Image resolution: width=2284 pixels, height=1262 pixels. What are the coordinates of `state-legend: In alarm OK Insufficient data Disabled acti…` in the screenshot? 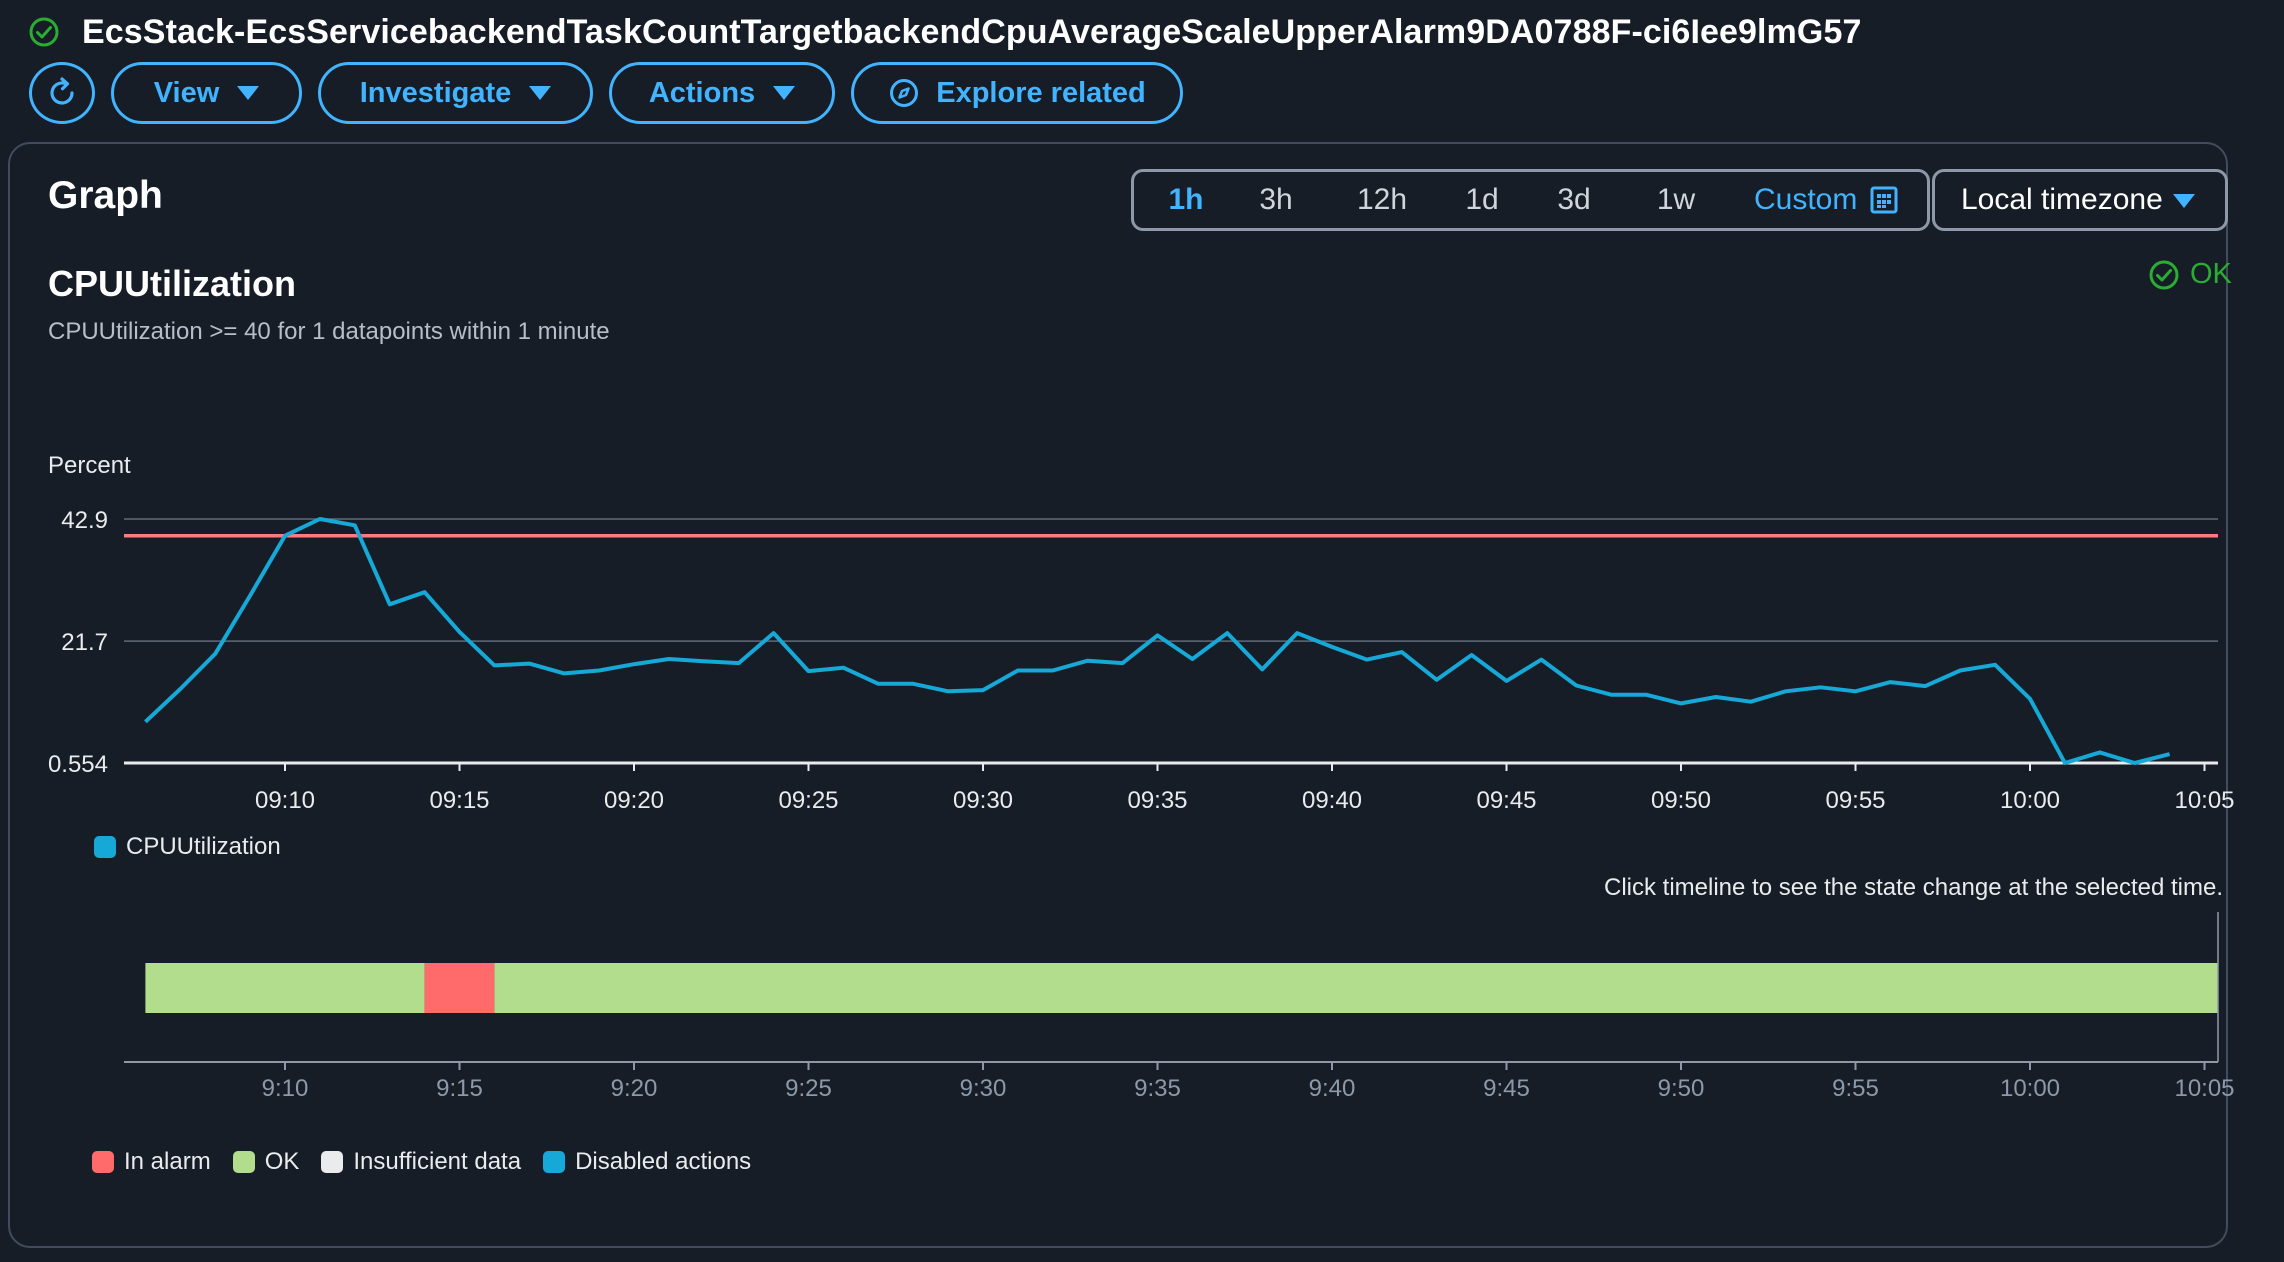 It's located at (421, 1162).